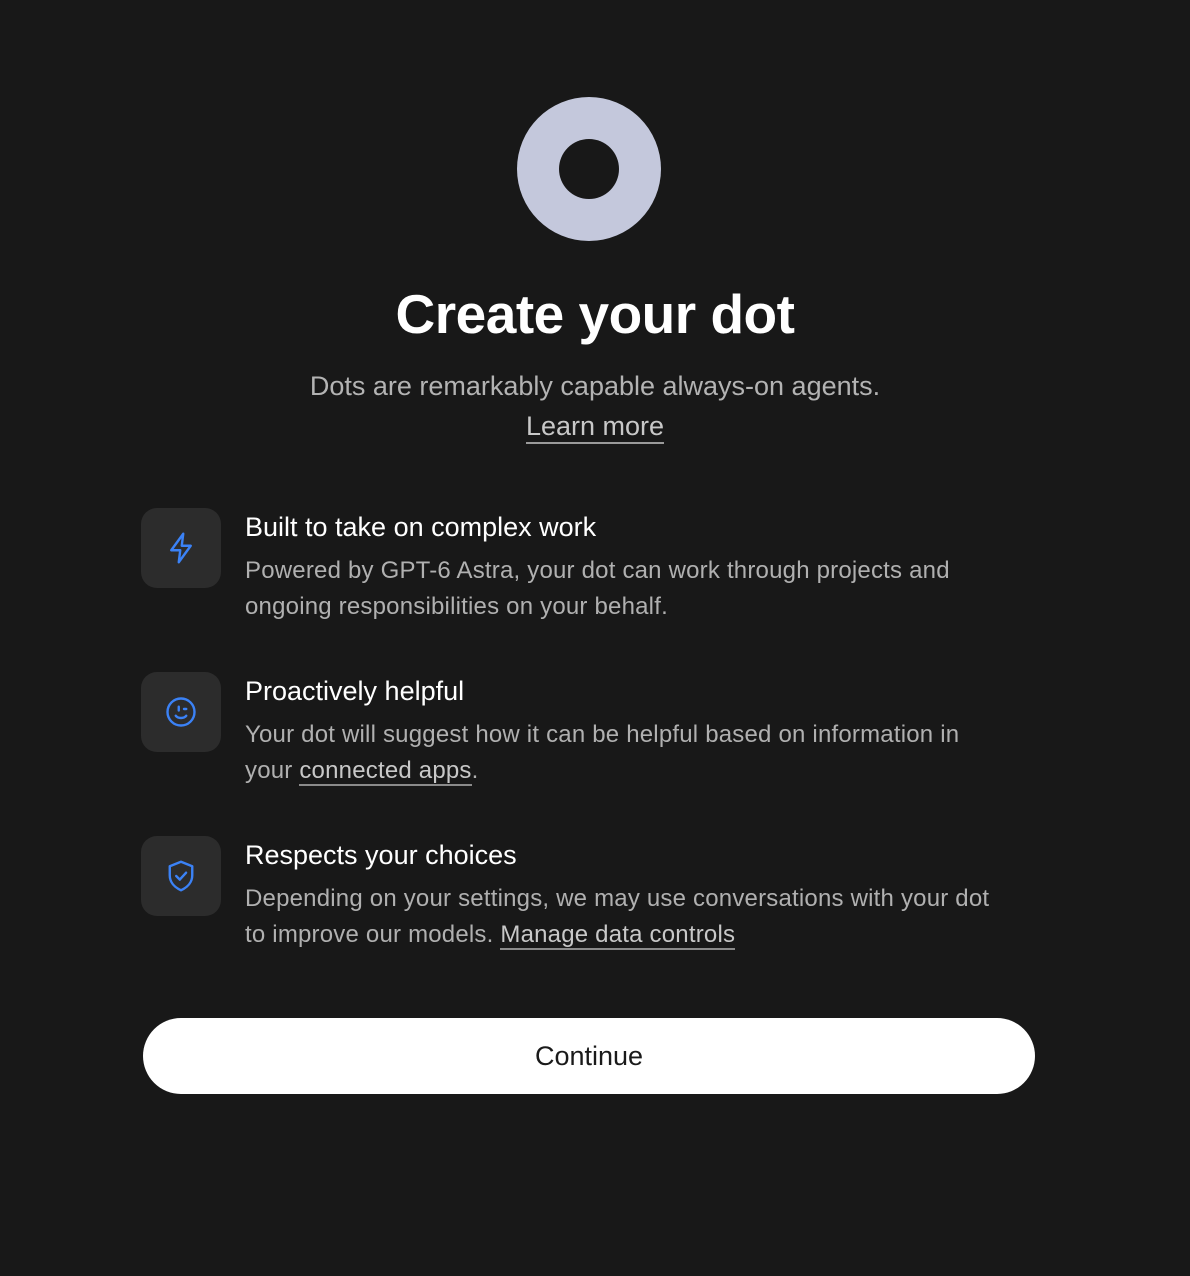  What do you see at coordinates (385, 771) in the screenshot?
I see `connected-apps-link: connected apps` at bounding box center [385, 771].